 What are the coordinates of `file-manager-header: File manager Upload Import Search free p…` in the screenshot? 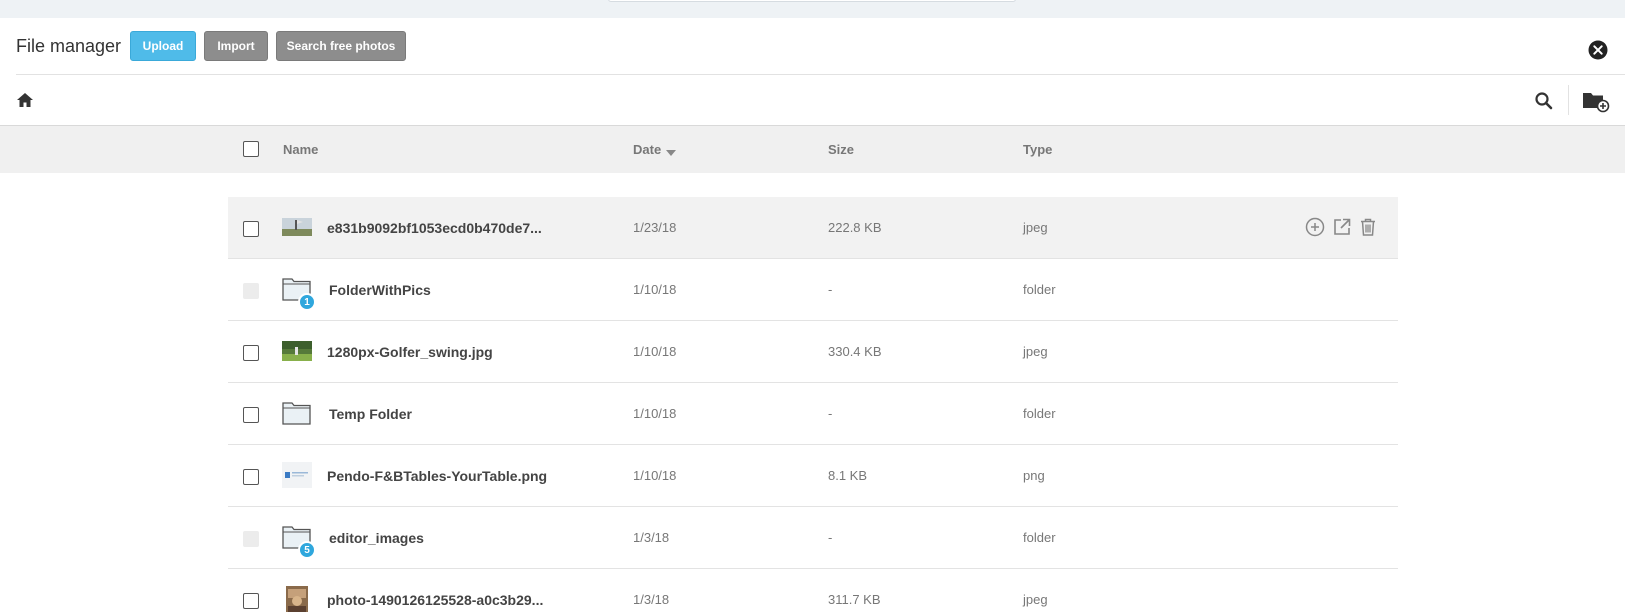 It's located at (812, 46).